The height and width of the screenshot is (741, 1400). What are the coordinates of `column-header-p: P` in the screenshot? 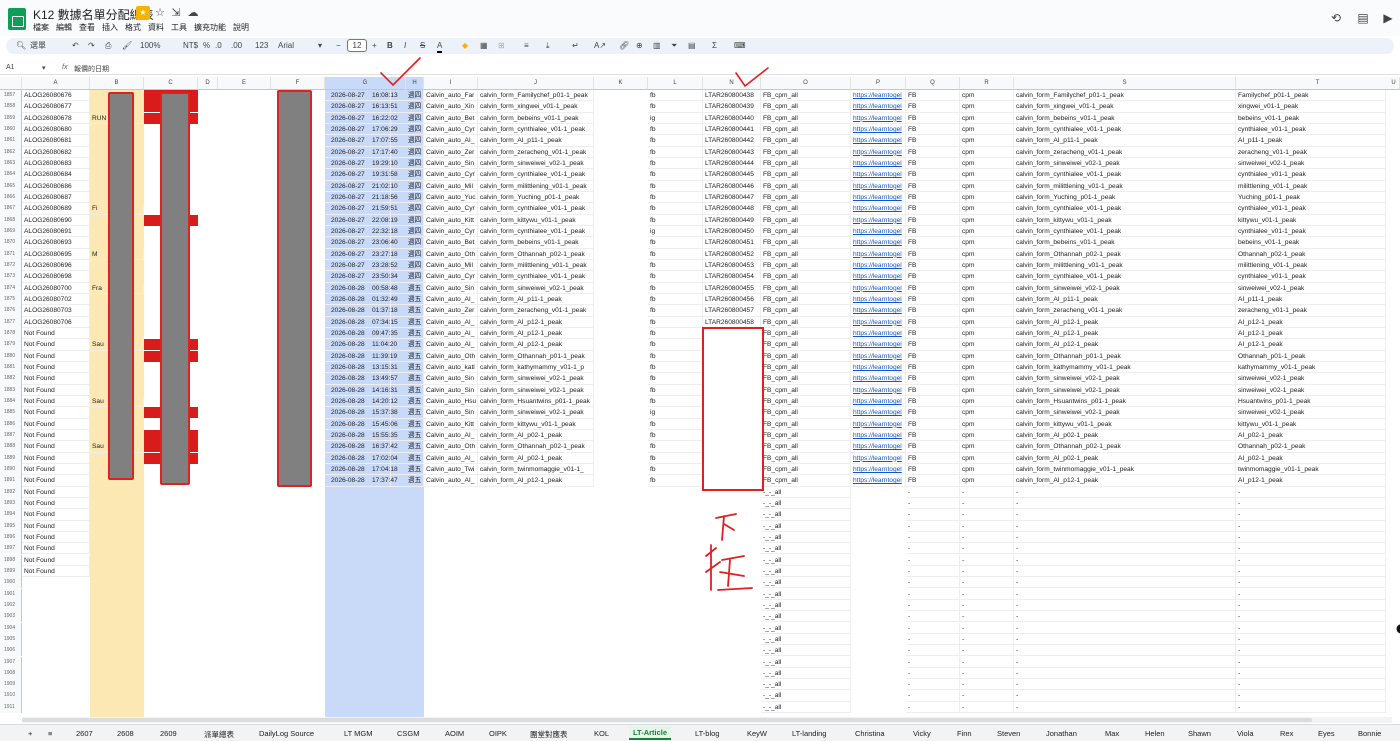 It's located at (878, 83).